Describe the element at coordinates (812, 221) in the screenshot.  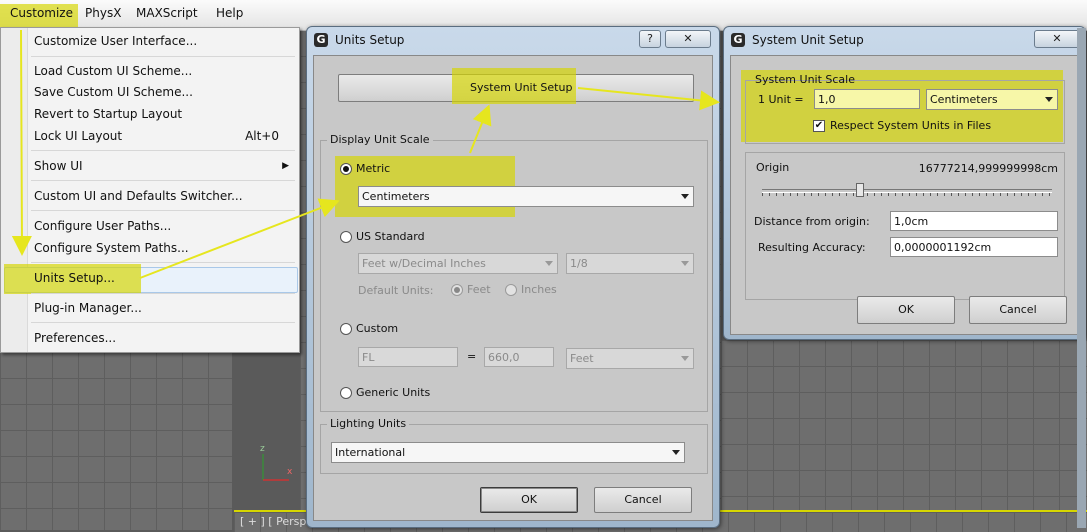
I see `distance-label: Distance from origin:` at that location.